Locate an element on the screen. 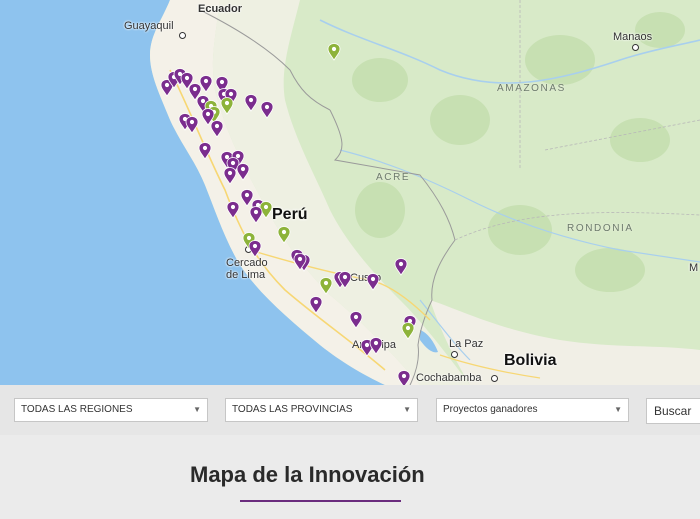 This screenshot has width=700, height=519. lapaz-label: La Paz is located at coordinates (466, 344).